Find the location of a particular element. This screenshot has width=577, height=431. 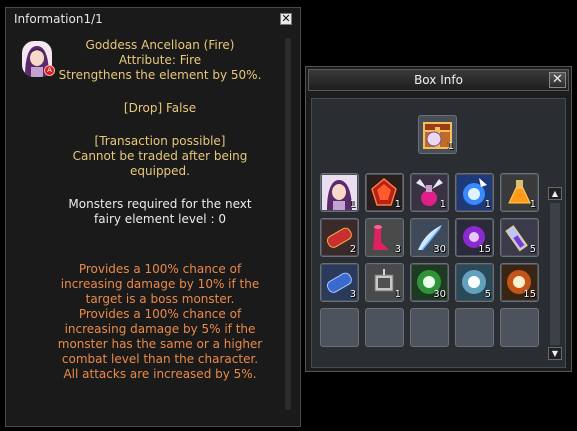

scroll-up-button: ▲ is located at coordinates (555, 193).